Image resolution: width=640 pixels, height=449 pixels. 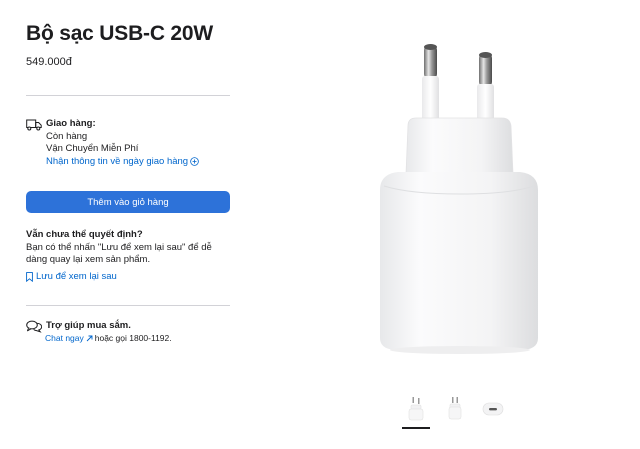 I want to click on save-heading: Vẫn chưa thể quyết định?, so click(x=84, y=234).